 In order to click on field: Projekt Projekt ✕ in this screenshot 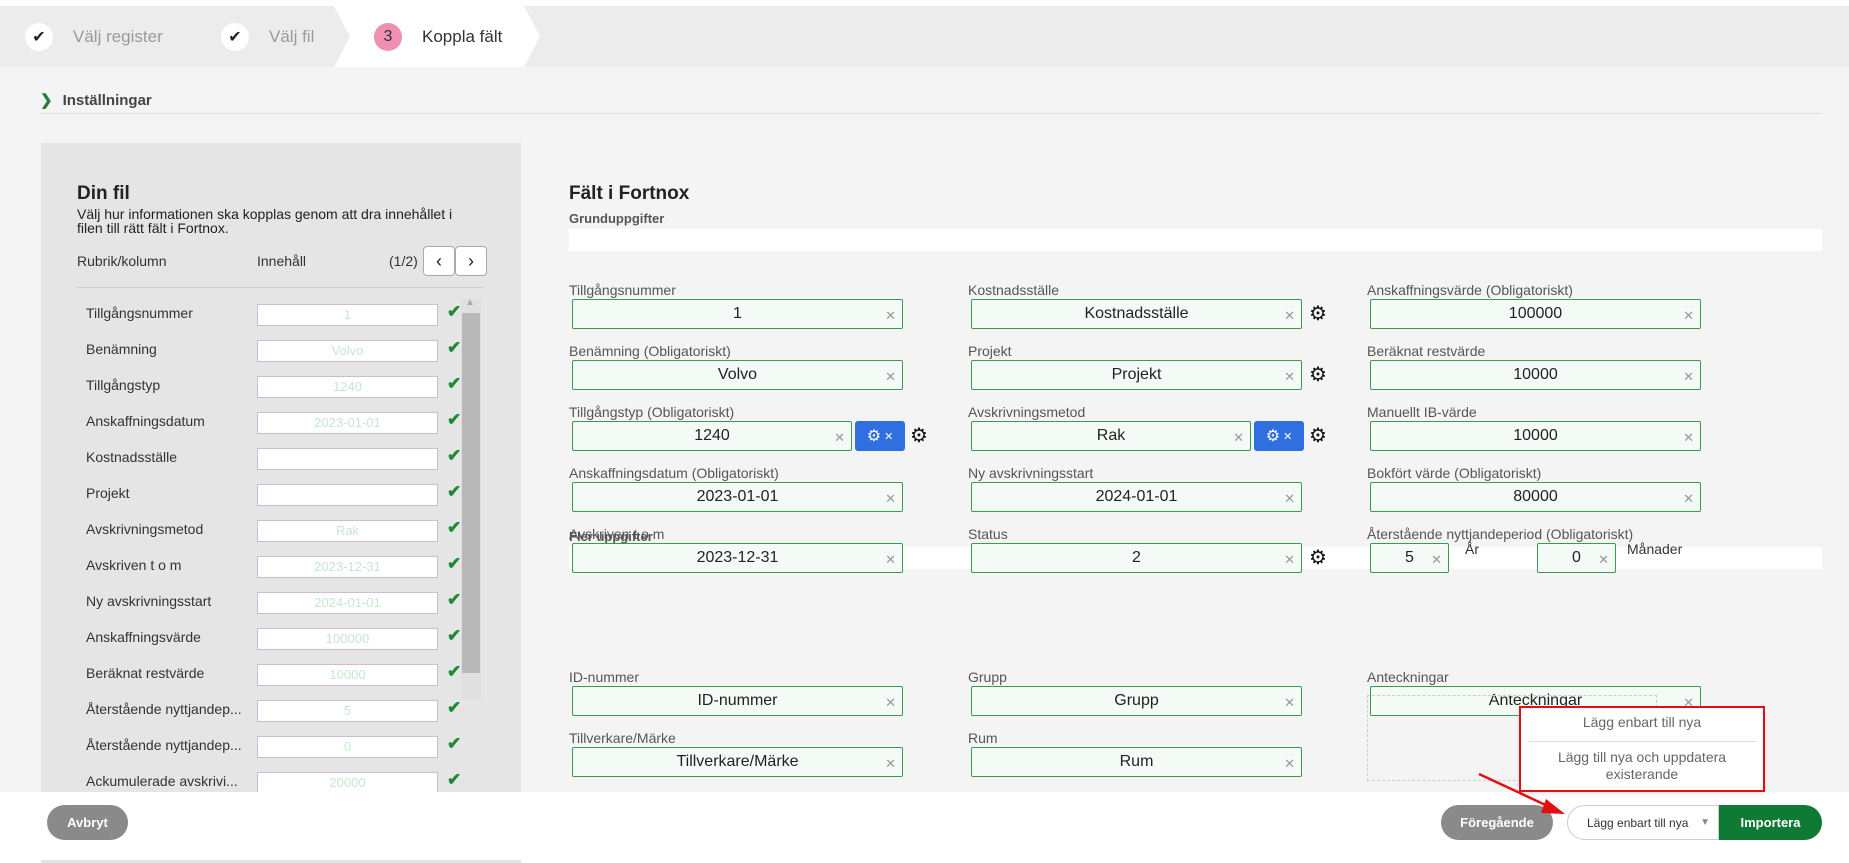, I will do `click(1135, 366)`.